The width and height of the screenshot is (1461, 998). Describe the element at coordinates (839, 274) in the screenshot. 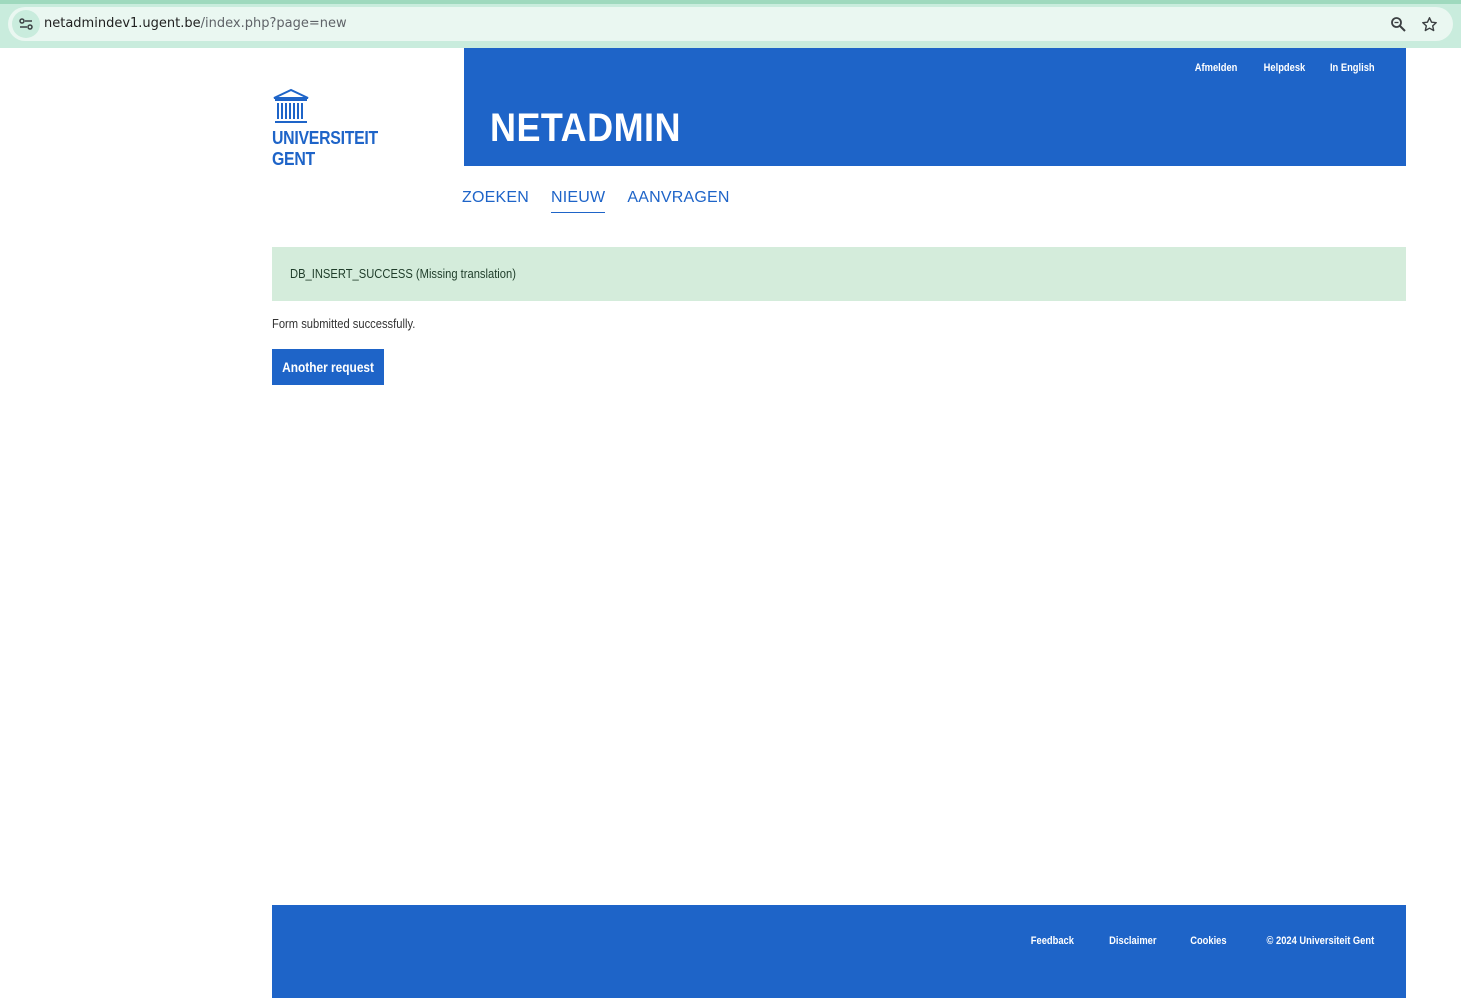

I see `success-alert: DB_INSERT_SUCCESS (Missing translation)` at that location.